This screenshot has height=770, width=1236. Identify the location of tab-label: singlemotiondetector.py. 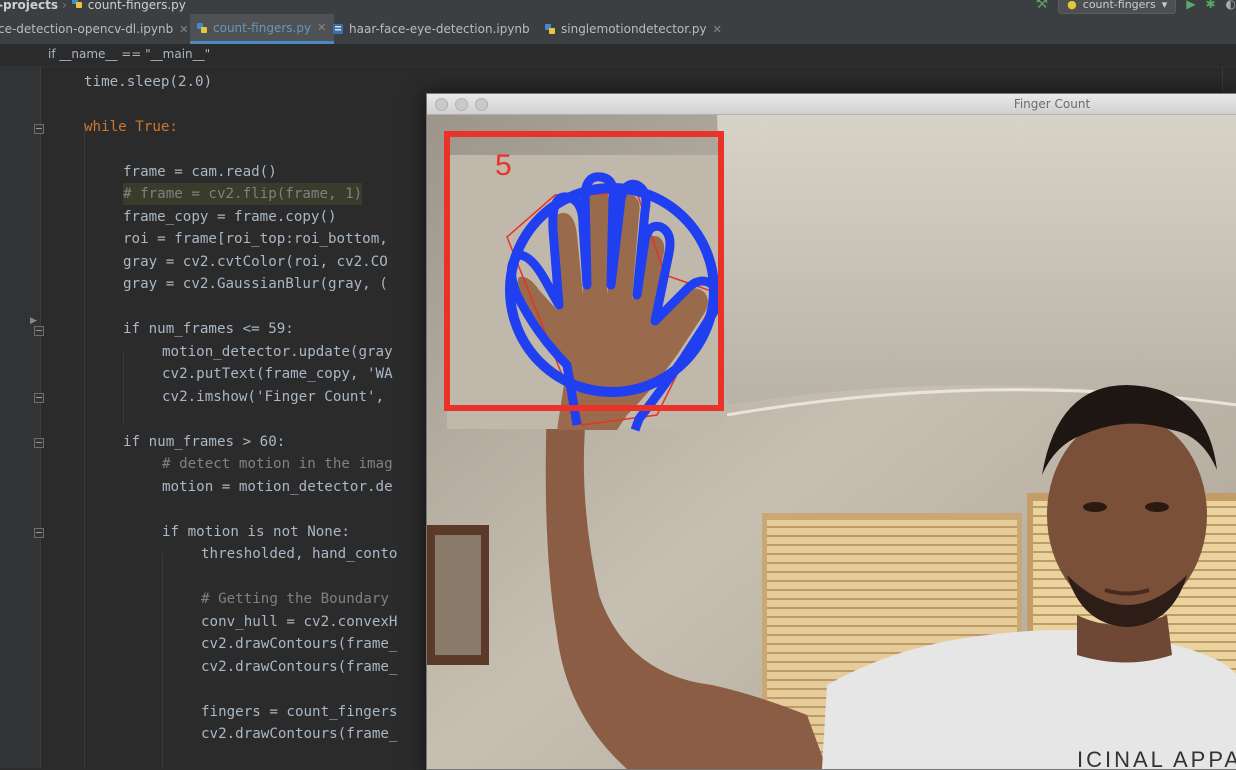
(634, 29).